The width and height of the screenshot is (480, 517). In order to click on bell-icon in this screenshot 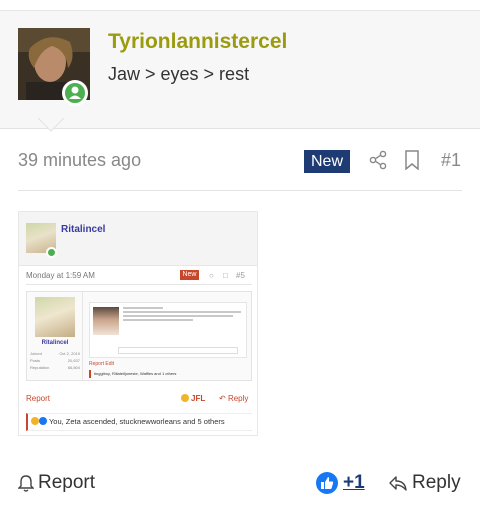, I will do `click(26, 483)`.